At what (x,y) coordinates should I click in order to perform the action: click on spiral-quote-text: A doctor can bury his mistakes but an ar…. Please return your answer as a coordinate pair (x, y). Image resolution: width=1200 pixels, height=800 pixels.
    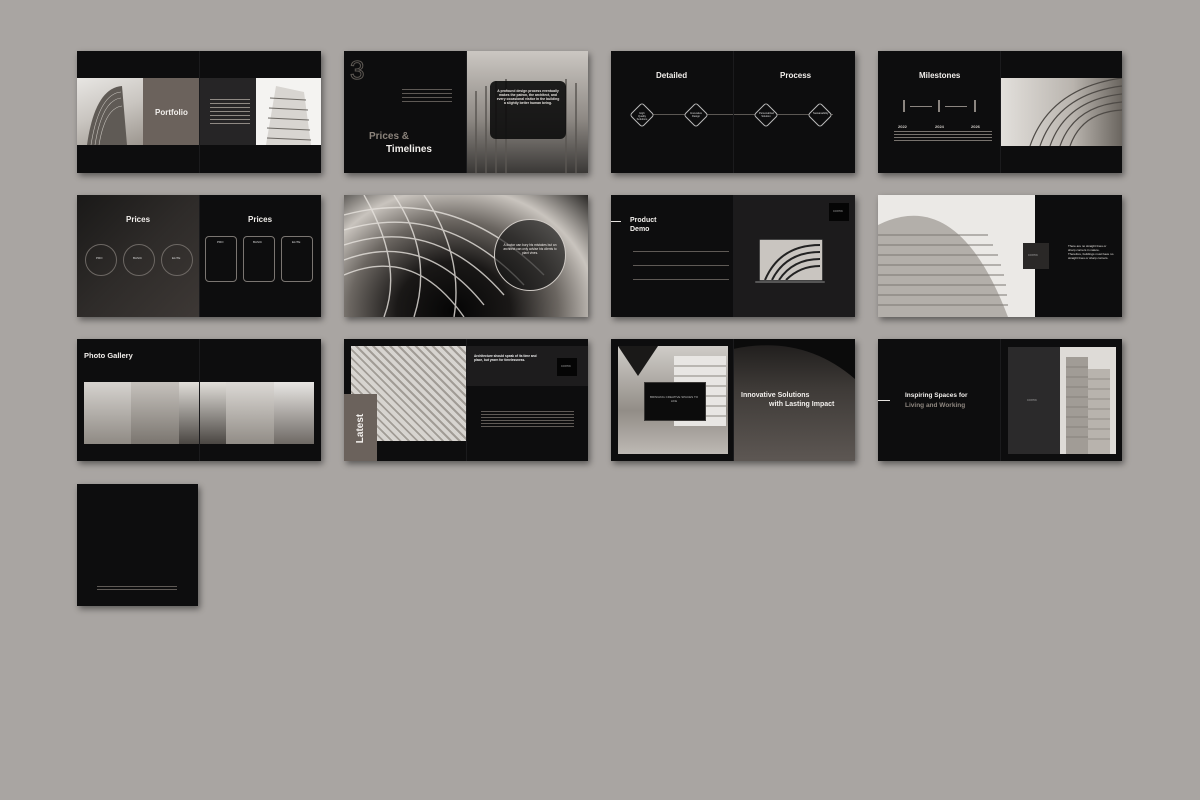
    Looking at the image, I should click on (530, 249).